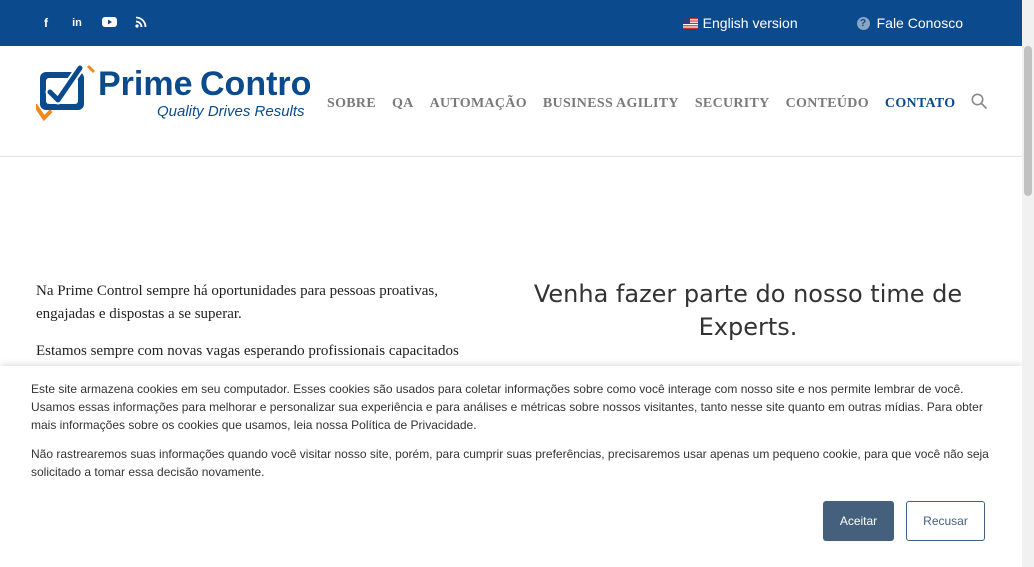 This screenshot has width=1034, height=567. I want to click on search-icon, so click(979, 103).